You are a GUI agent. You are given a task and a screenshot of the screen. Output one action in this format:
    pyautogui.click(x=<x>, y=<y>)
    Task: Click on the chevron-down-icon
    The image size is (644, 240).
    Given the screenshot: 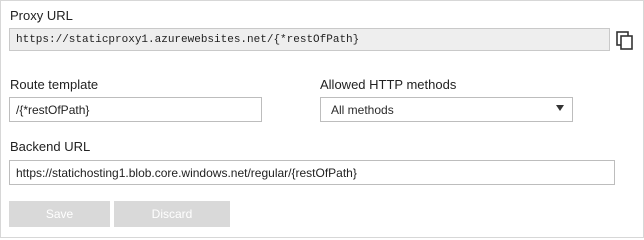 What is the action you would take?
    pyautogui.click(x=560, y=108)
    